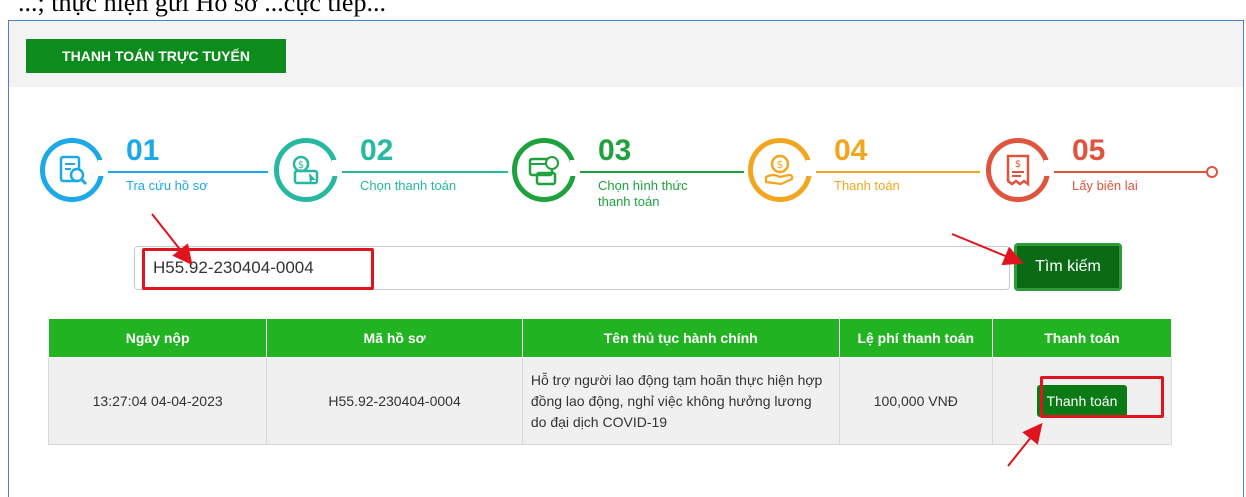  What do you see at coordinates (172, 239) in the screenshot?
I see `arrow-to-search` at bounding box center [172, 239].